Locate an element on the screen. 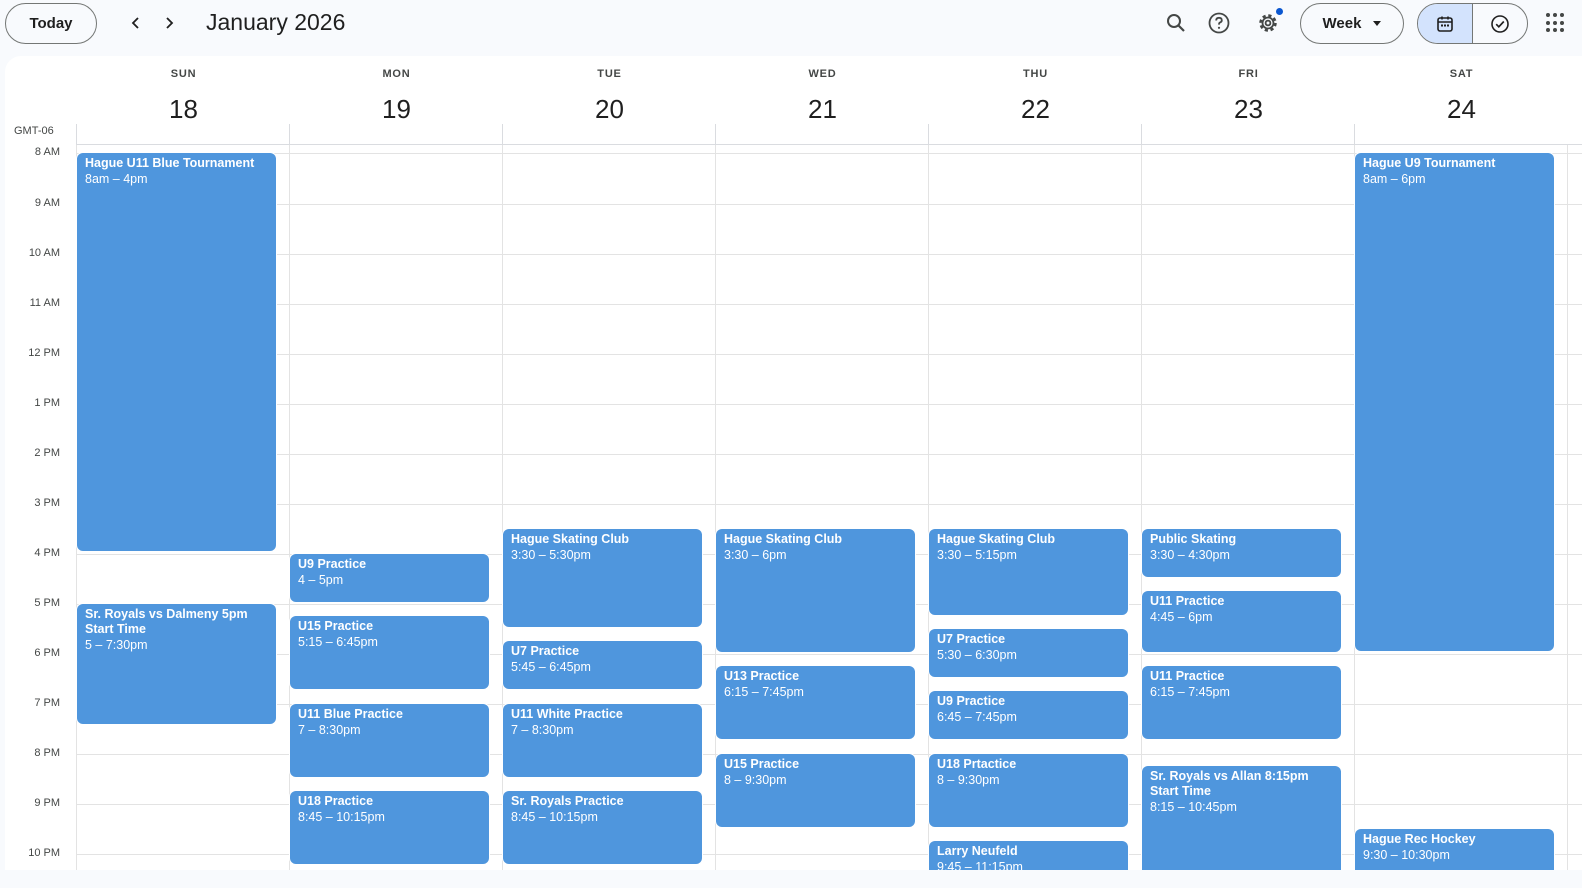 The height and width of the screenshot is (888, 1582). calendar-event: U13 Practice 6:15 – 7:45pm is located at coordinates (815, 702).